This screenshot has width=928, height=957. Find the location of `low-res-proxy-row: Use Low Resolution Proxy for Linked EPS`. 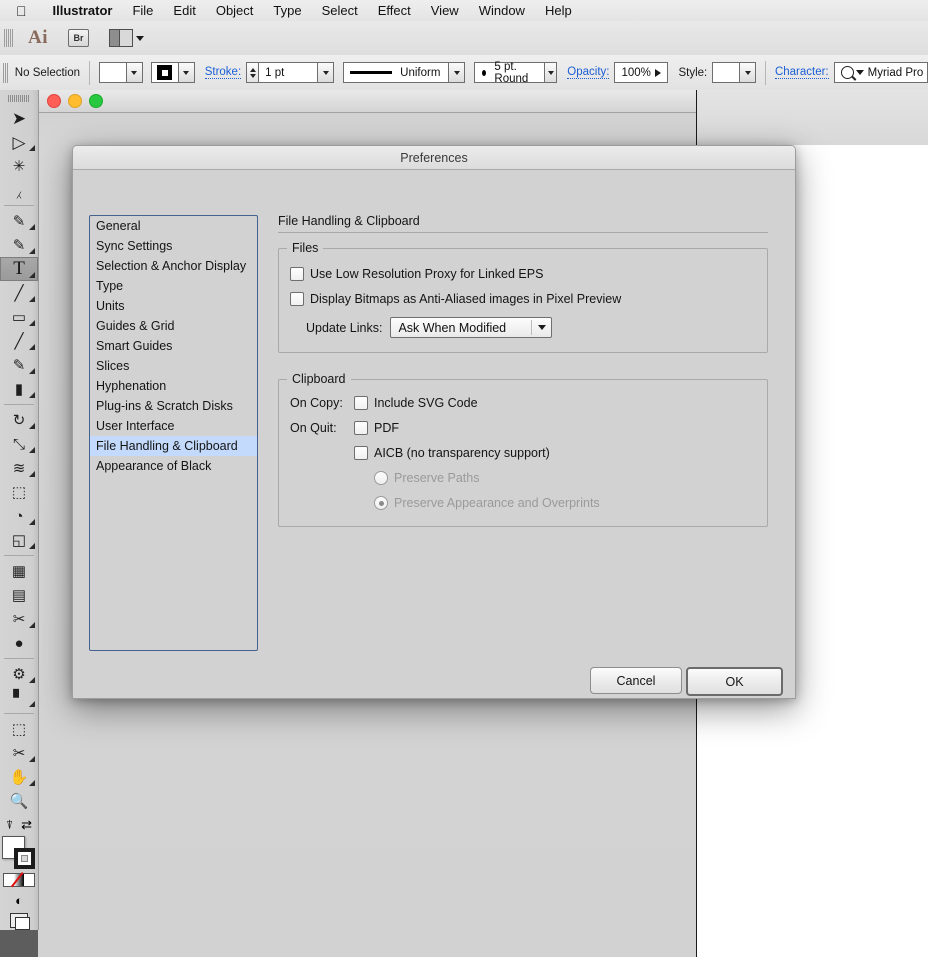

low-res-proxy-row: Use Low Resolution Proxy for Linked EPS is located at coordinates (416, 274).